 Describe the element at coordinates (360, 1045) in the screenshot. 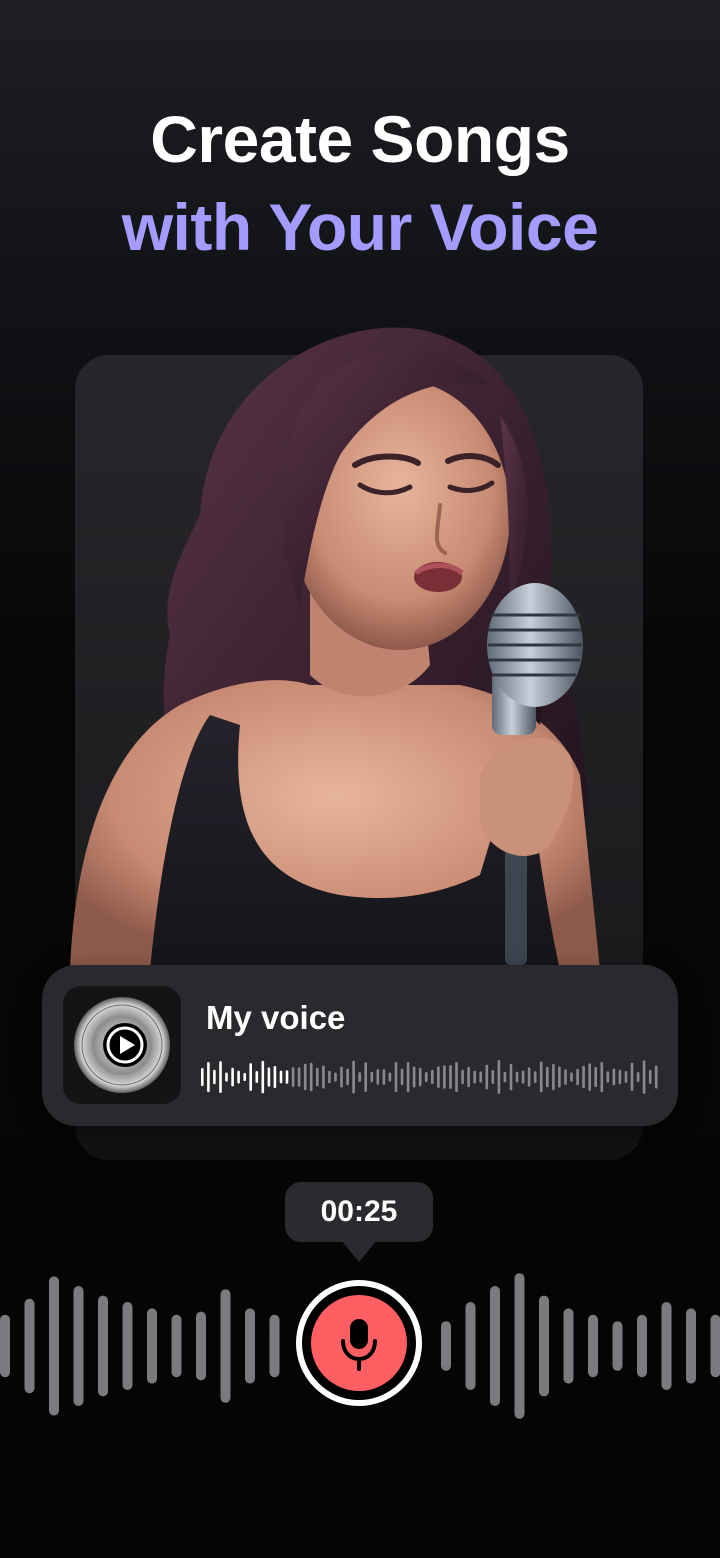

I see `voice-card: My voice` at that location.